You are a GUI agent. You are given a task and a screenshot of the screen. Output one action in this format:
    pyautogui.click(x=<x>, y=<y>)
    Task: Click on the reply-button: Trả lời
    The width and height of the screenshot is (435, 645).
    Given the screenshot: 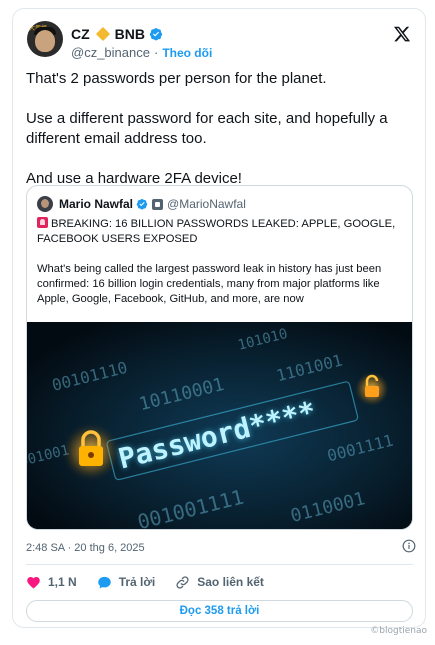 What is the action you would take?
    pyautogui.click(x=126, y=582)
    